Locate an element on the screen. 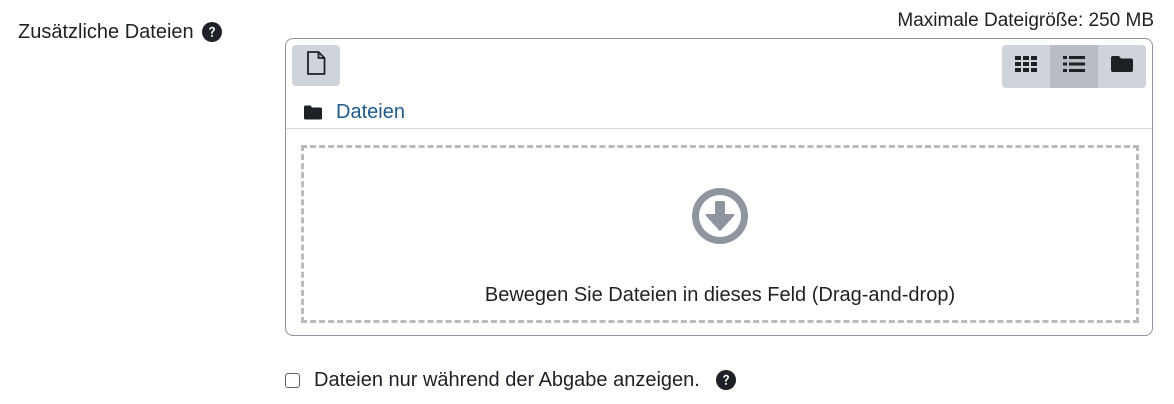  view-mode-switcher is located at coordinates (1074, 66).